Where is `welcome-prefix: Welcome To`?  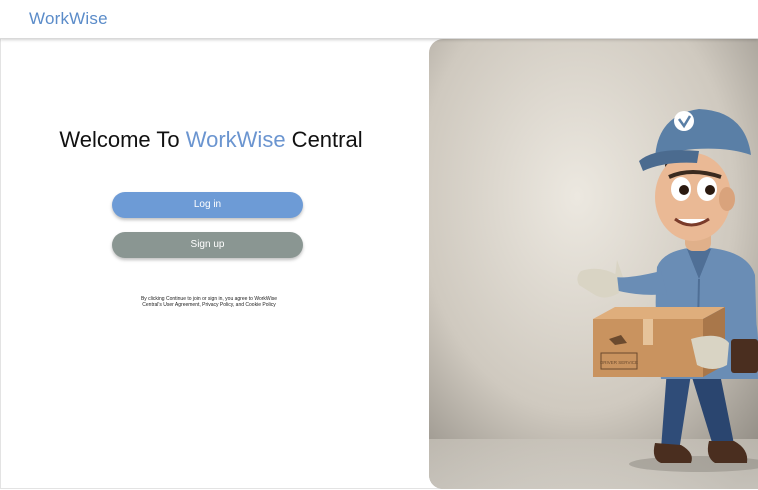
welcome-prefix: Welcome To is located at coordinates (122, 139).